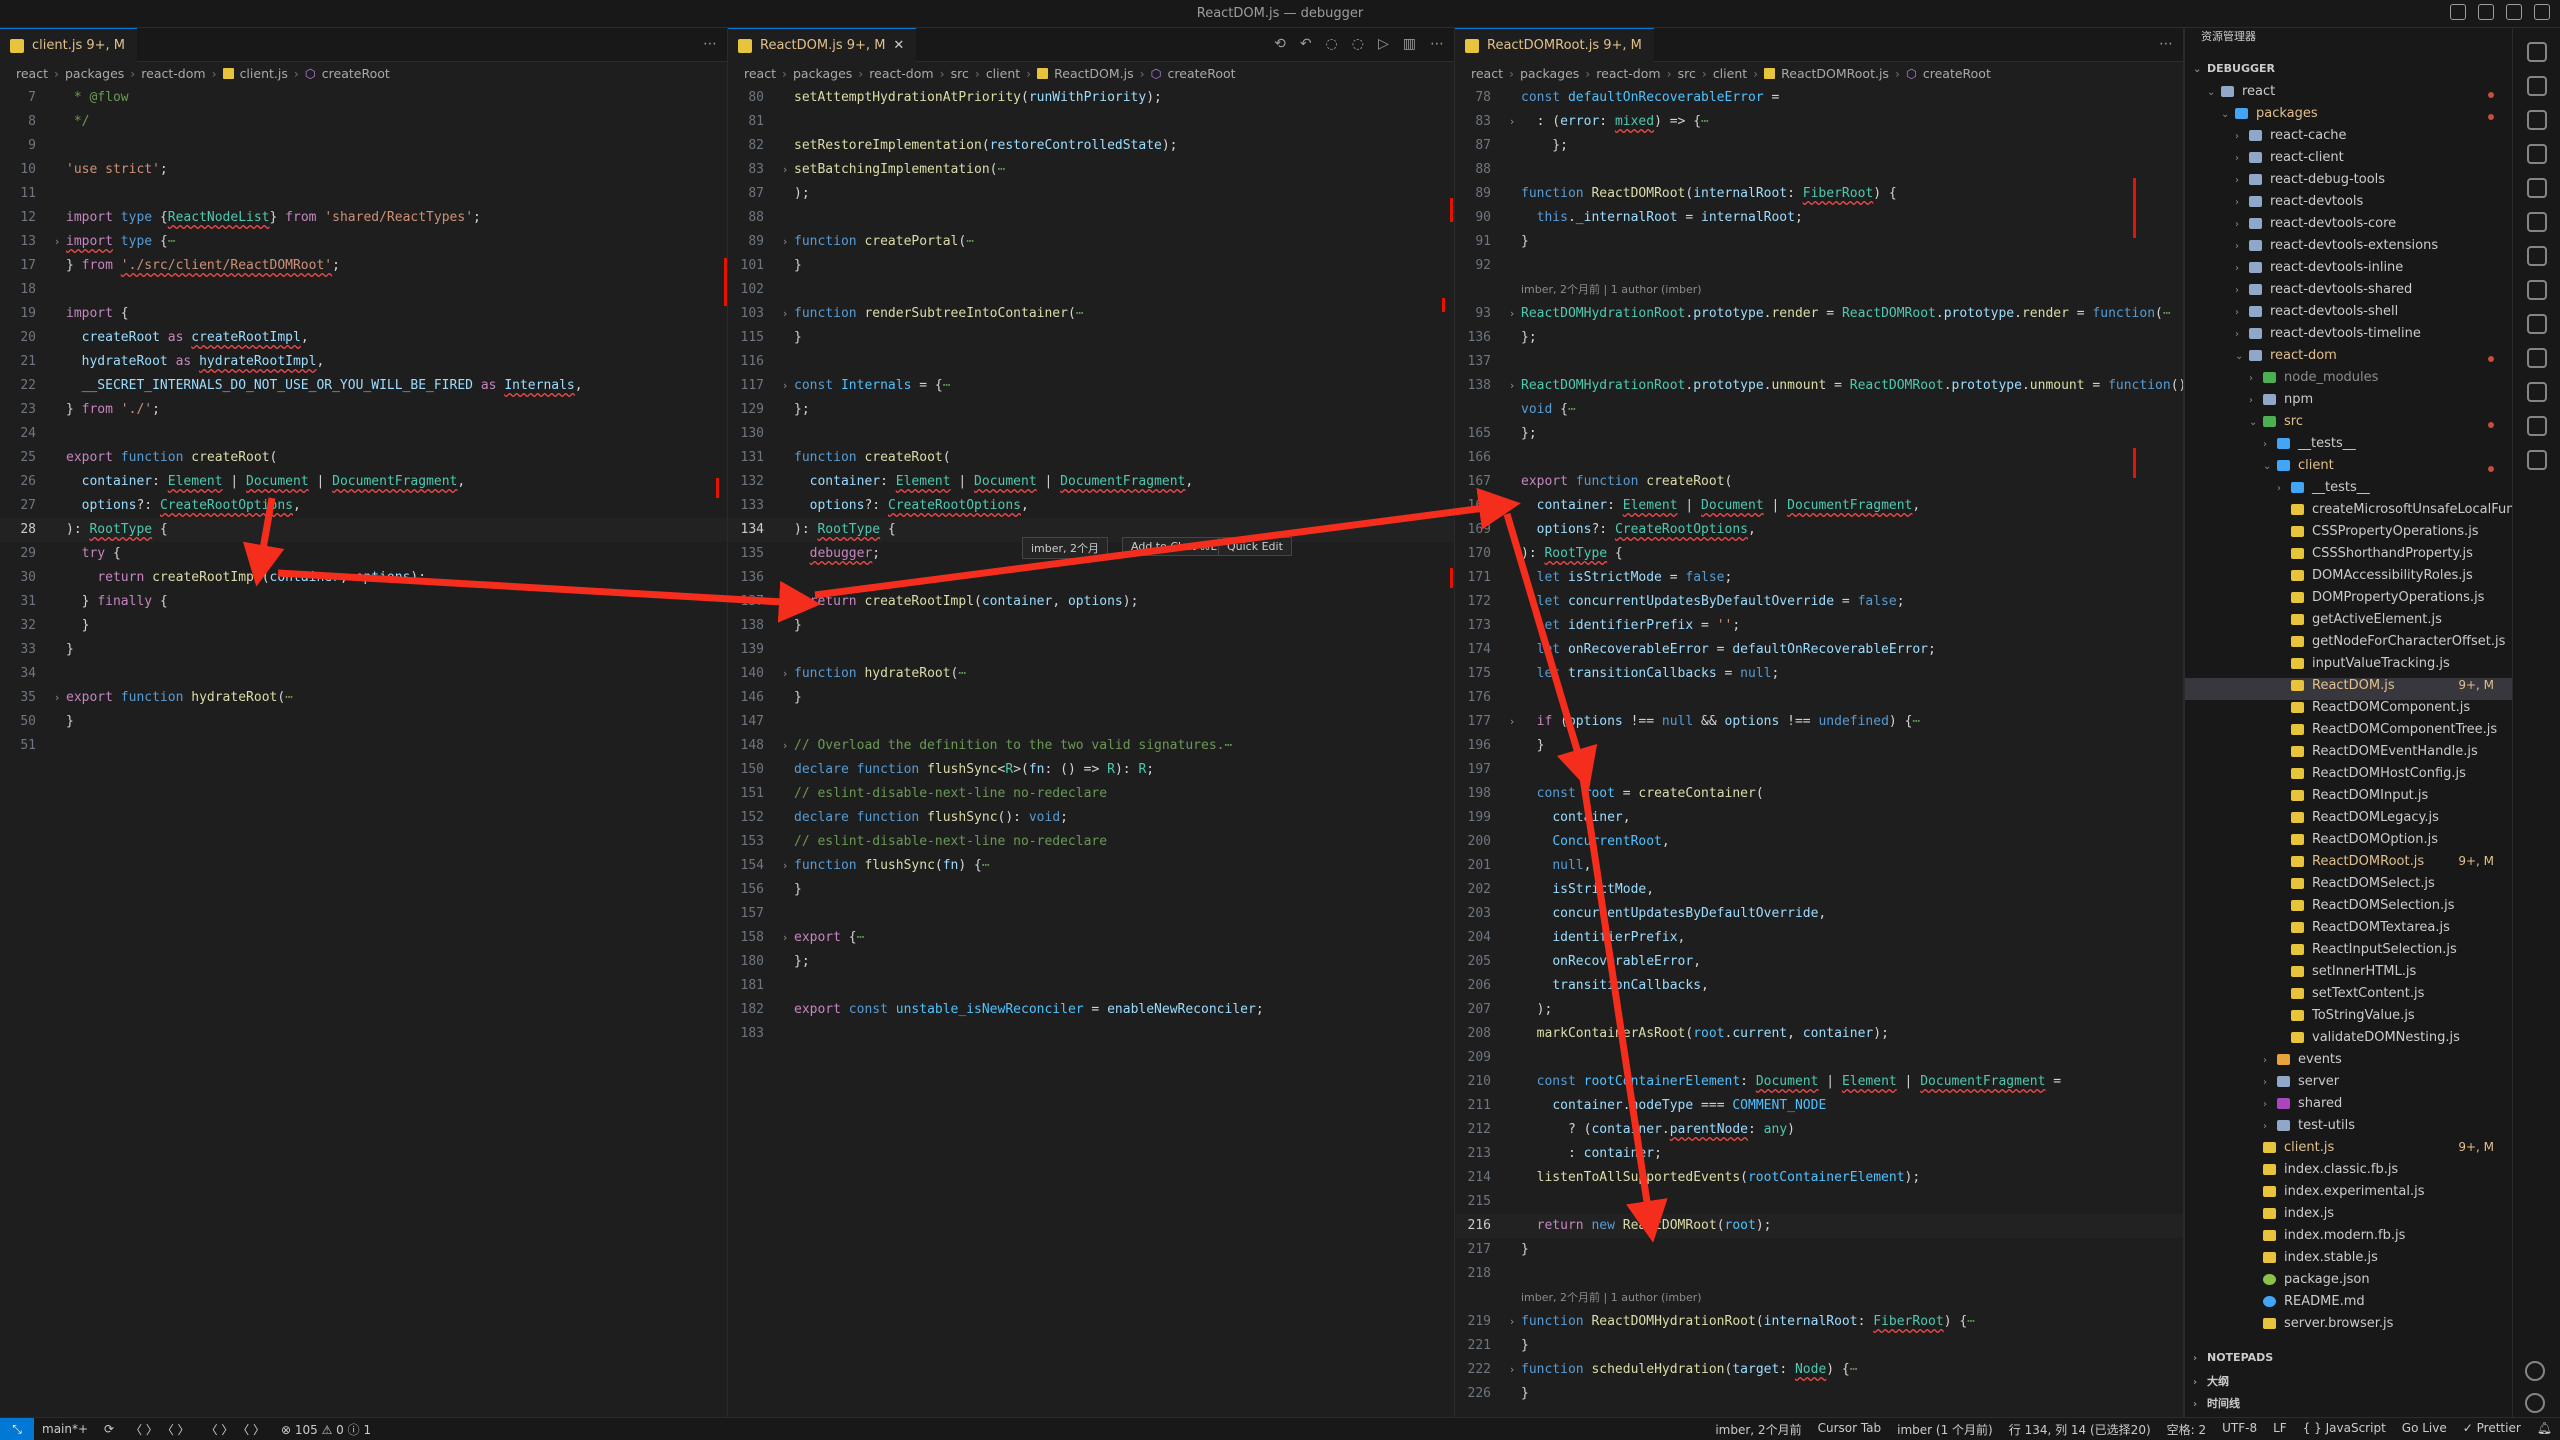 The image size is (2560, 1440). I want to click on status-encoding: UTF-8, so click(2239, 1429).